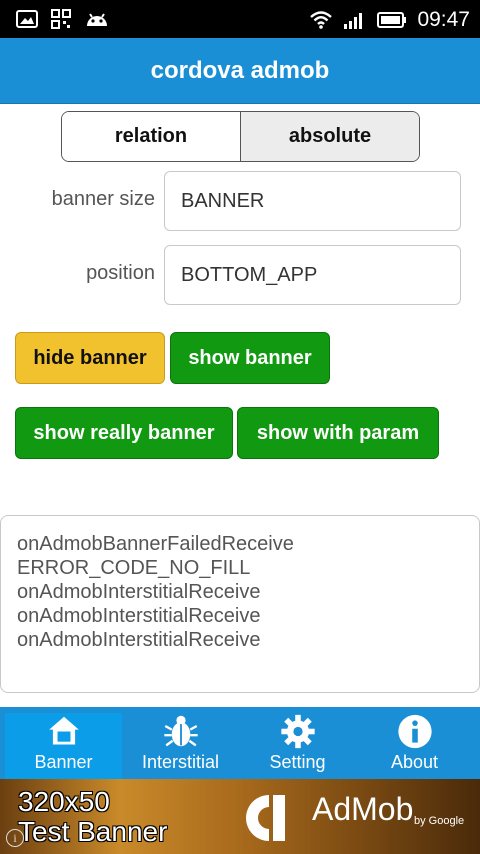 Image resolution: width=480 pixels, height=854 pixels. Describe the element at coordinates (414, 762) in the screenshot. I see `tab-about-label: About` at that location.